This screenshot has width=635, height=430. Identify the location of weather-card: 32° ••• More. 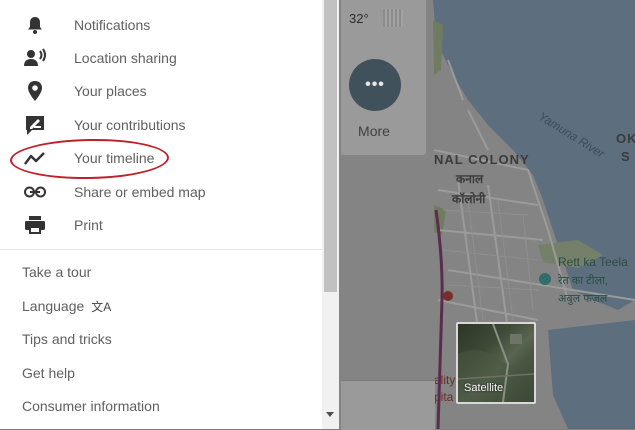
(383, 77).